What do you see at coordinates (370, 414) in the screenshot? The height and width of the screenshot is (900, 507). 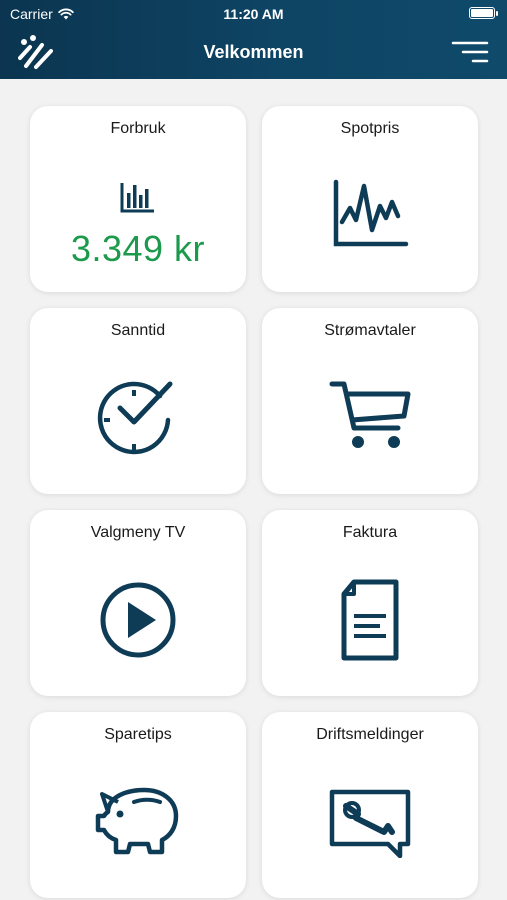 I see `shopping-cart-icon` at bounding box center [370, 414].